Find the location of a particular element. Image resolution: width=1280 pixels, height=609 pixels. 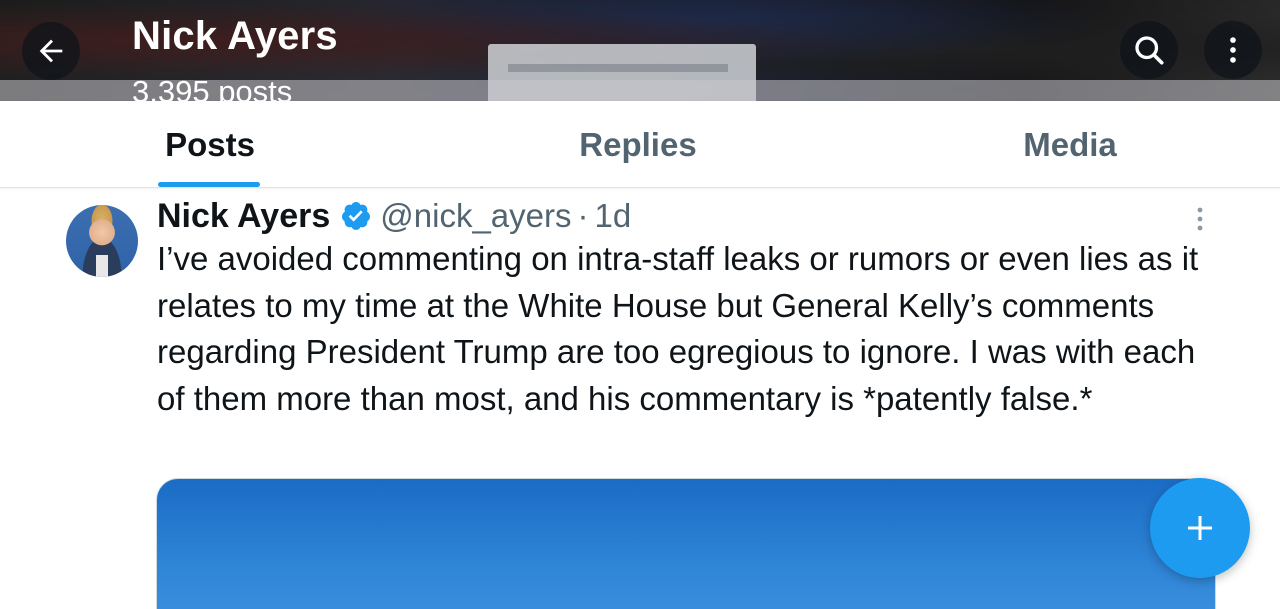

arrow-left-icon is located at coordinates (51, 51).